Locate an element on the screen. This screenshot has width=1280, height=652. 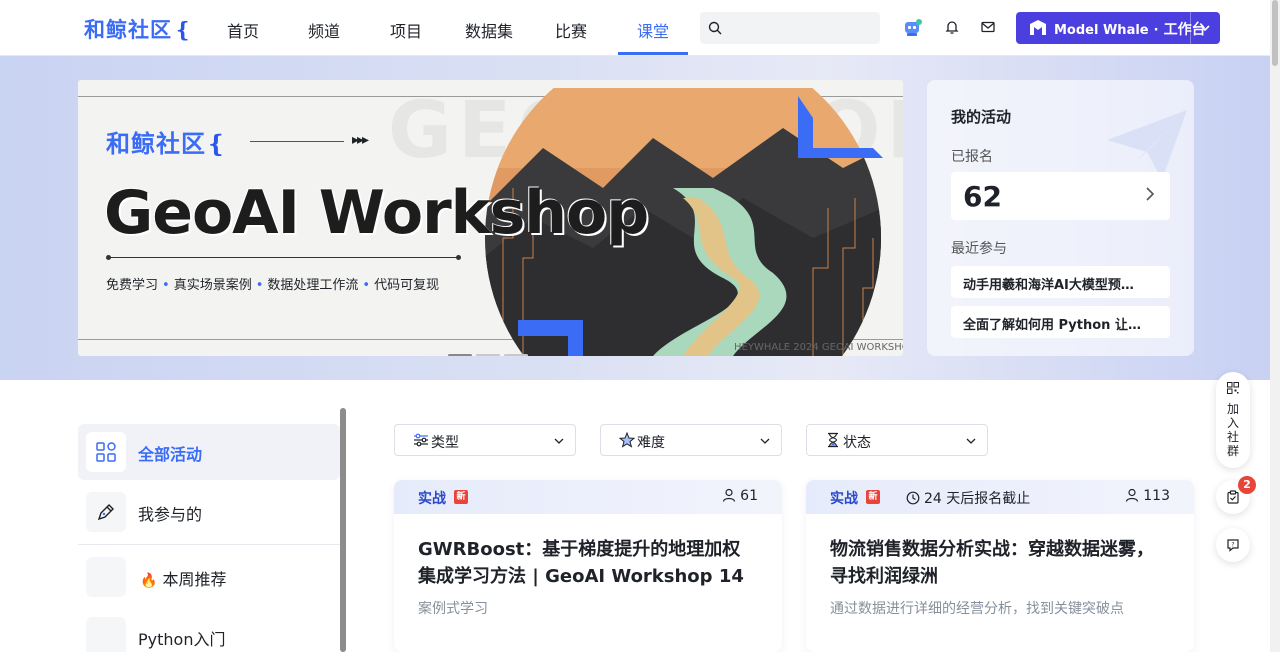
nav-competitions: 比赛 is located at coordinates (571, 30).